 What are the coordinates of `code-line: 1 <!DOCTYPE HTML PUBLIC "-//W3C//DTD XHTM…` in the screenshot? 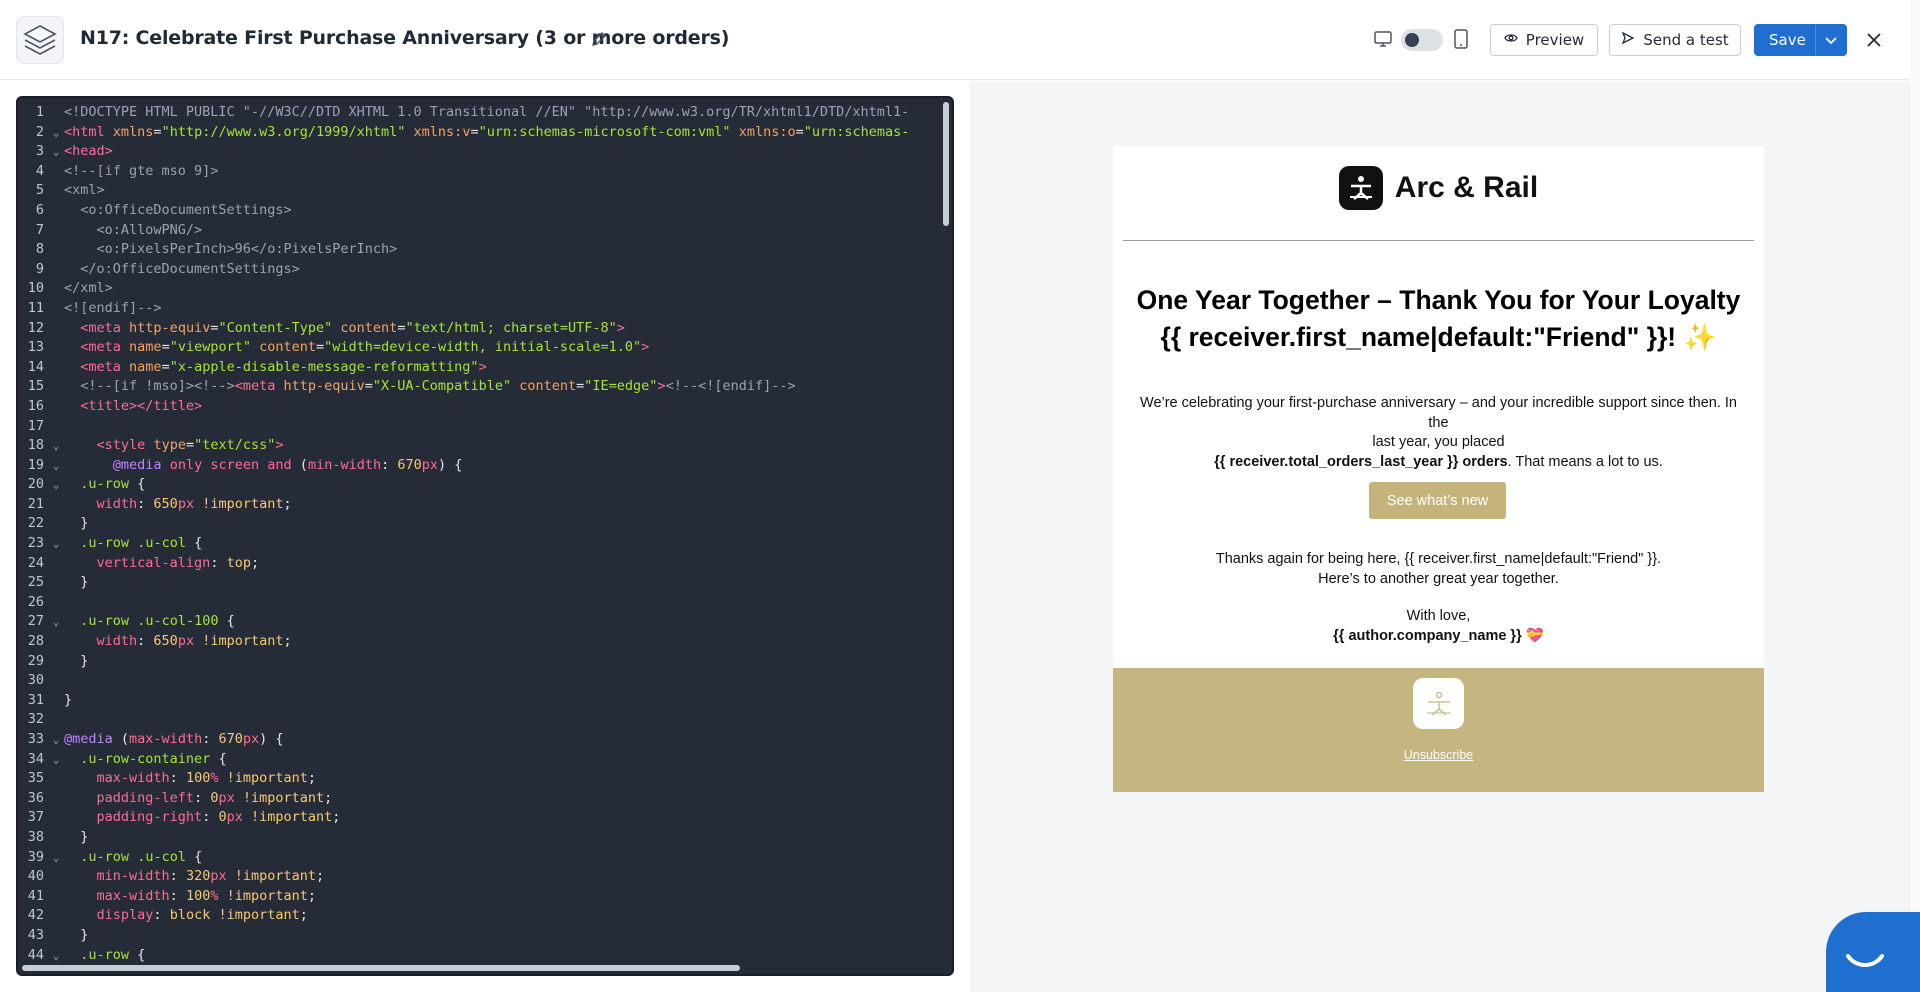 It's located at (485, 113).